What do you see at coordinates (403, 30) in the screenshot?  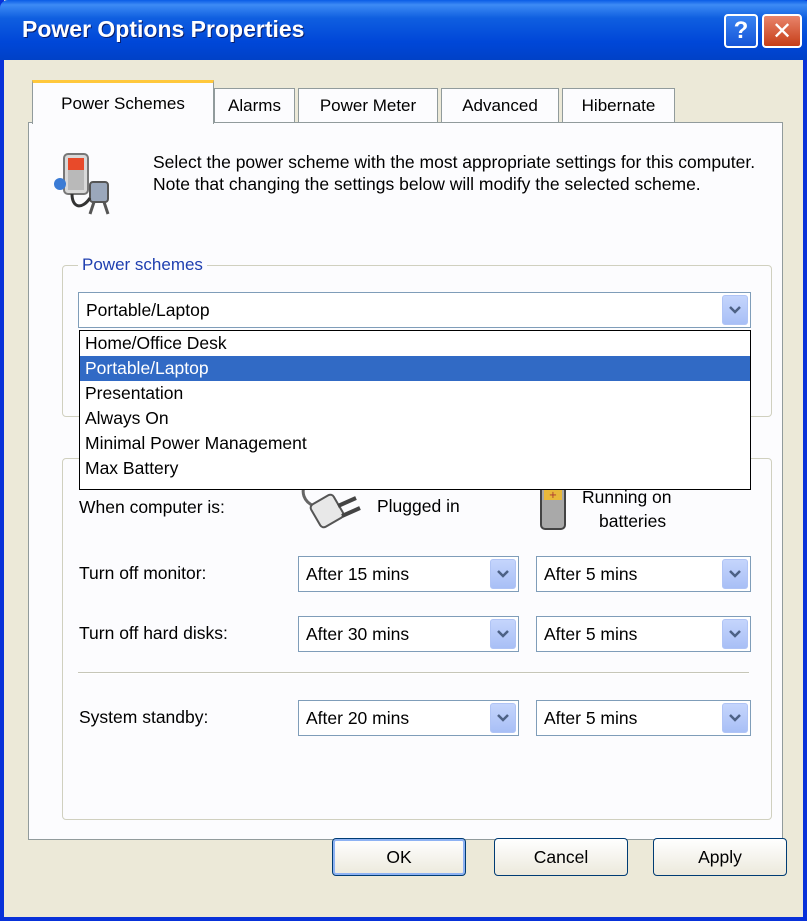 I see `title-bar: Power Options Properties ? ✕` at bounding box center [403, 30].